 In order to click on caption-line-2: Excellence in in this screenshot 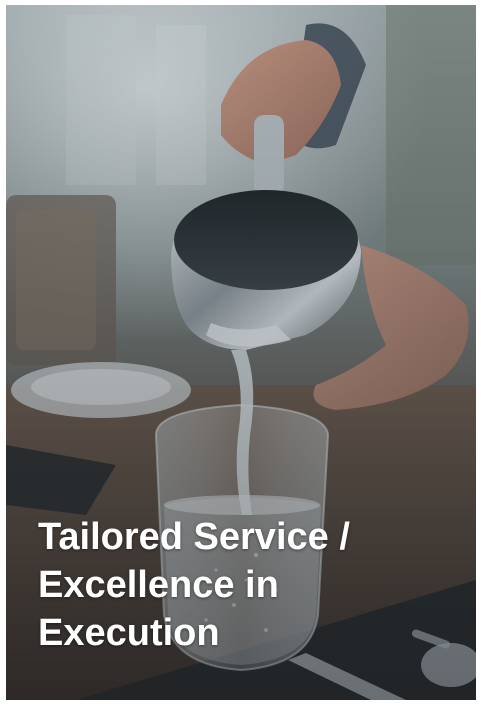, I will do `click(158, 585)`.